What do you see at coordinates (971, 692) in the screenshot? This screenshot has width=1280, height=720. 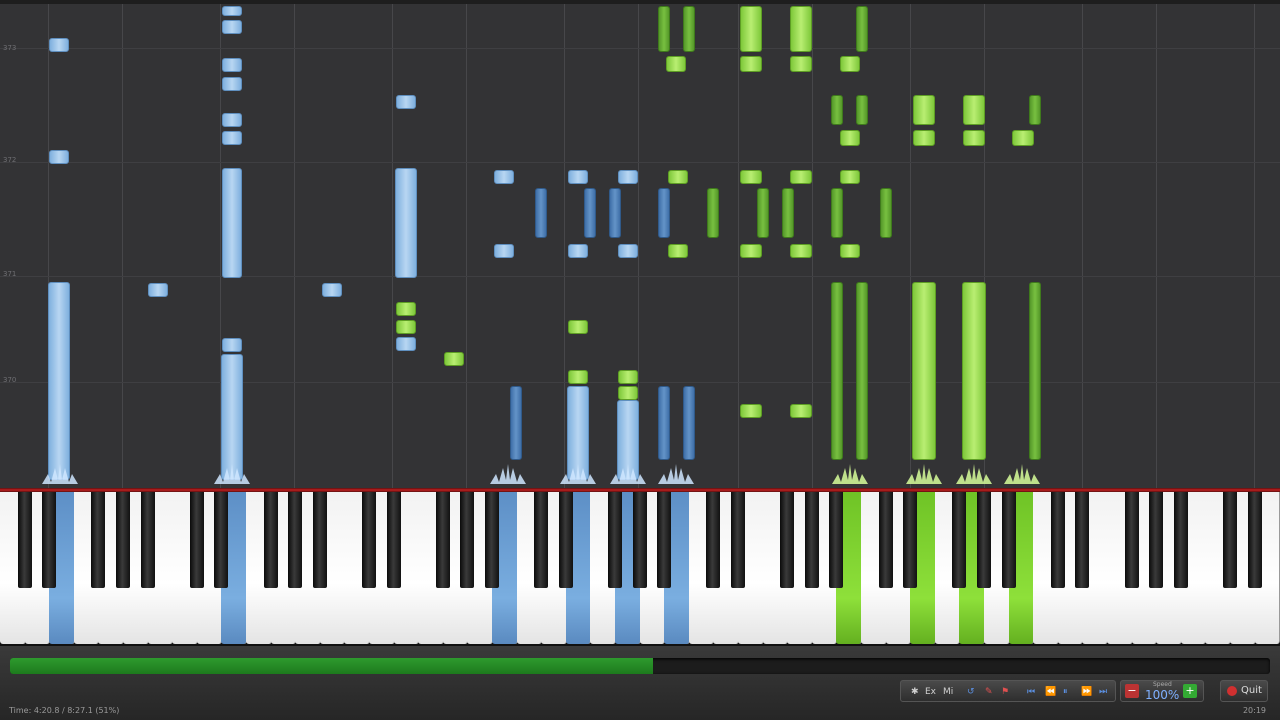 I see `loop-icon: ↺` at bounding box center [971, 692].